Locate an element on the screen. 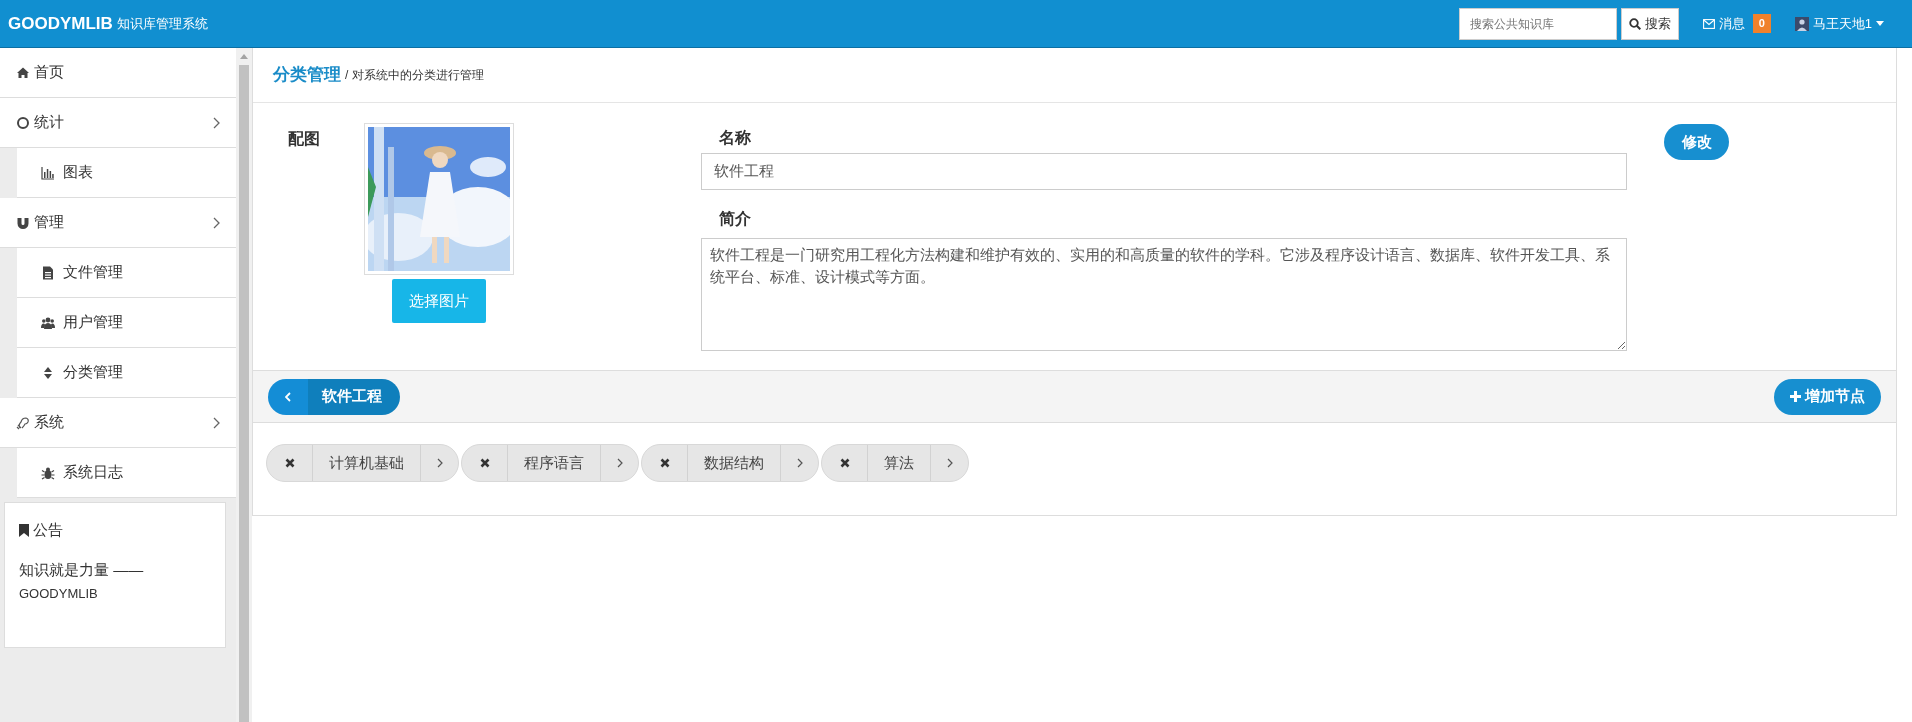 Image resolution: width=1912 pixels, height=722 pixels. add-node-button: 增加节点 is located at coordinates (1827, 396).